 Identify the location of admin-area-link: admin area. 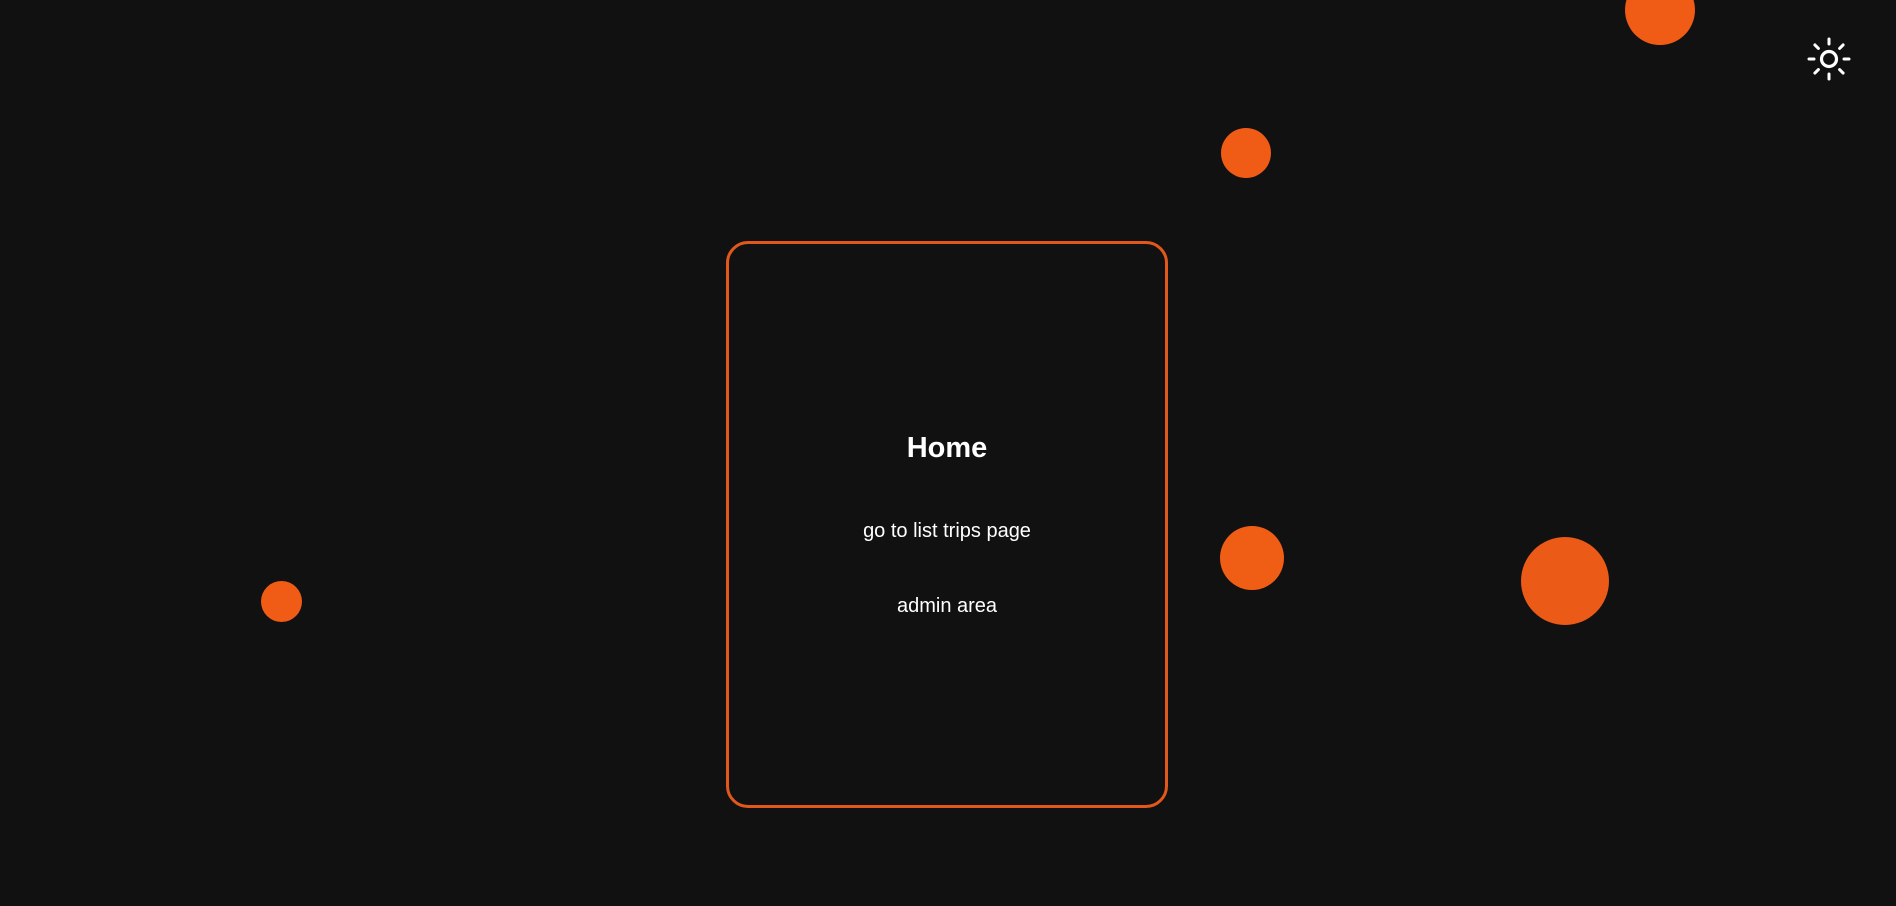
(947, 606).